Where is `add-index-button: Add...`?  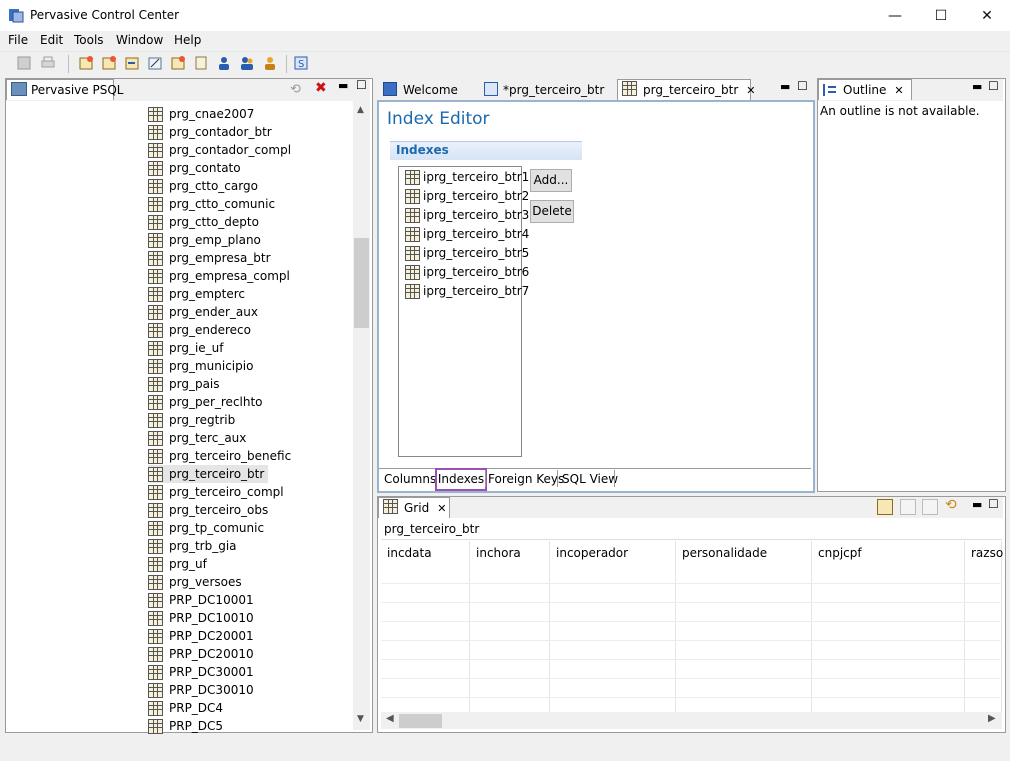
add-index-button: Add... is located at coordinates (551, 180).